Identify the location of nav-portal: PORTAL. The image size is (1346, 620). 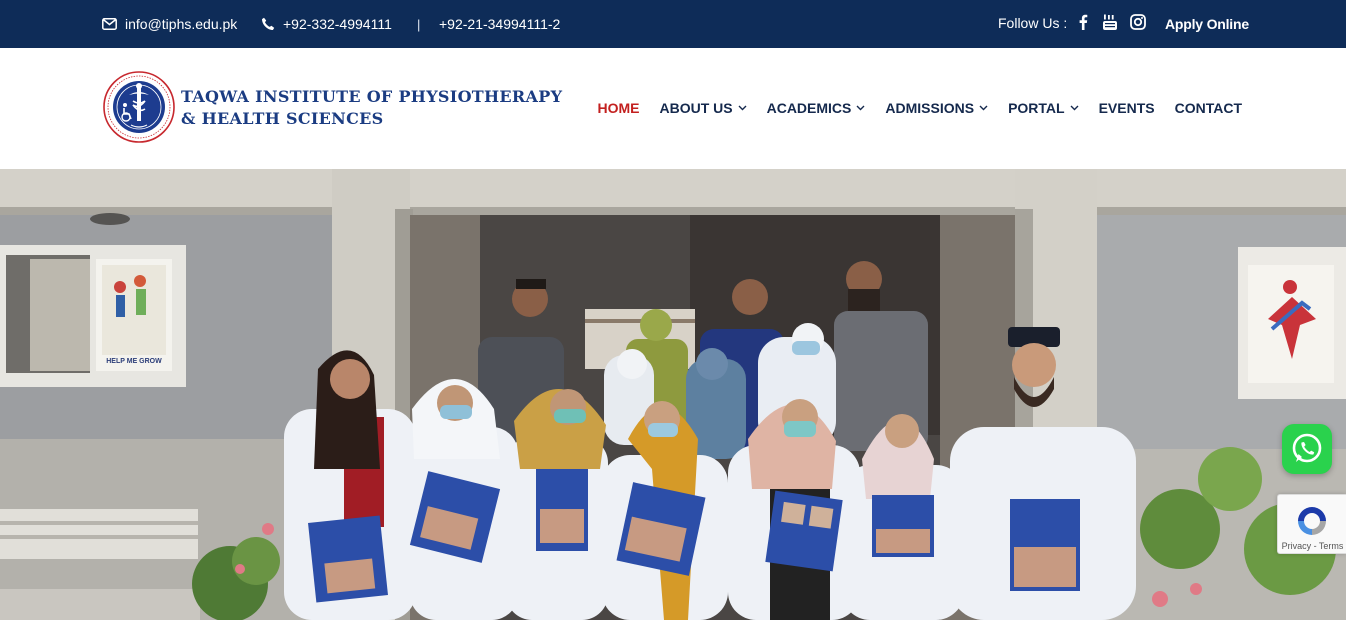
(1043, 108).